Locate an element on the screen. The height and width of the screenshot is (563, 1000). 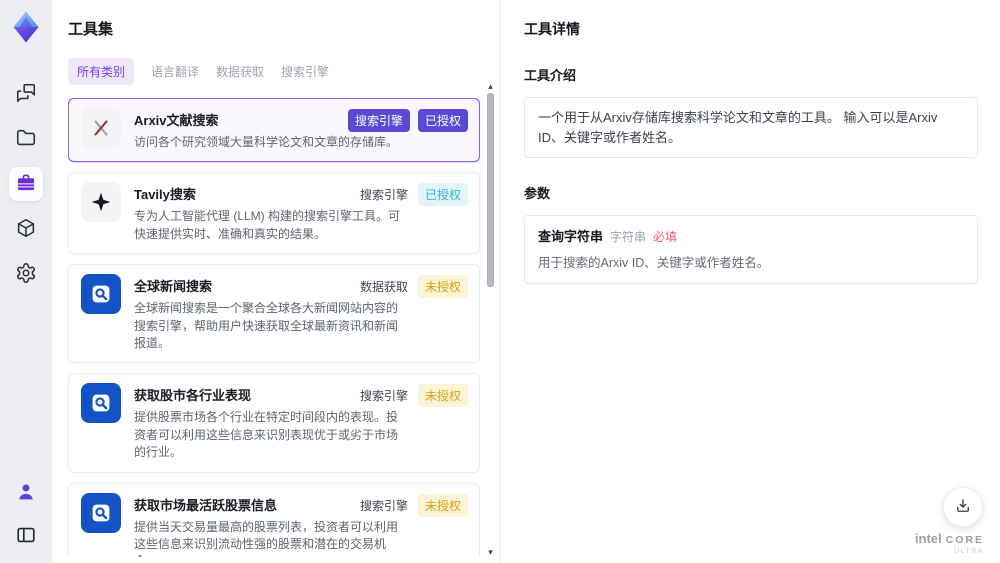
param-box: 查询字符串 字符串 必填 用于搜索的Arxiv ID、关键字或作者姓名。 is located at coordinates (751, 249).